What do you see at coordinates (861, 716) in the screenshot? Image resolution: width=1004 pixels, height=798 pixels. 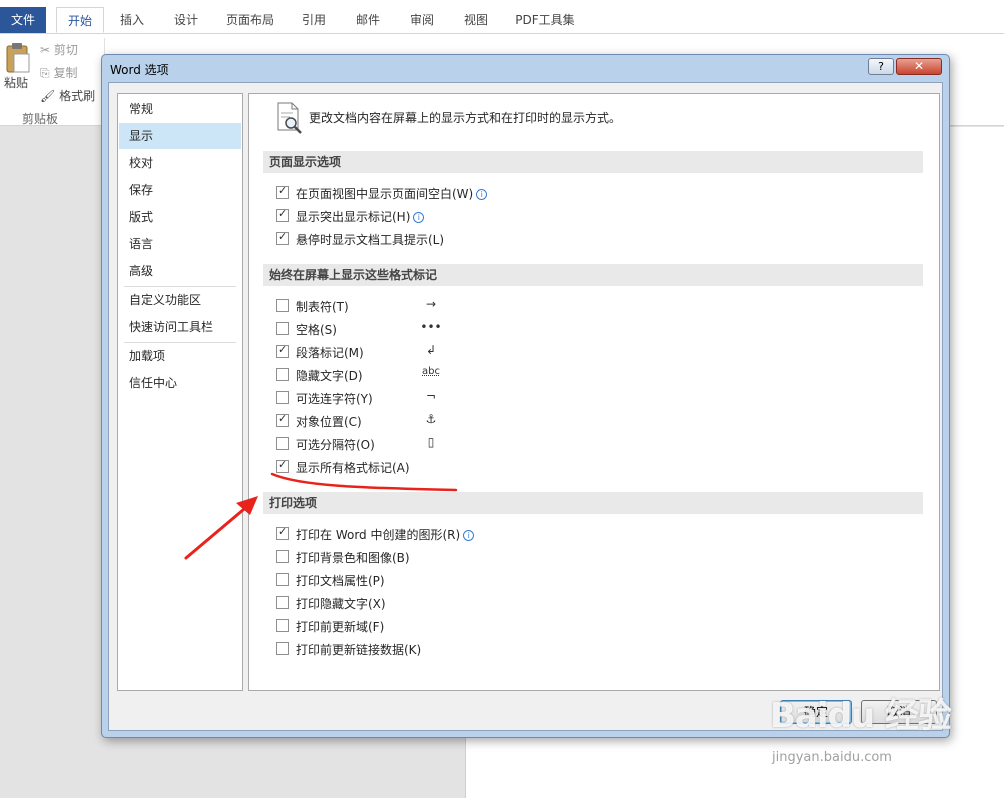 I see `baidu-logo: Baidu 经验` at bounding box center [861, 716].